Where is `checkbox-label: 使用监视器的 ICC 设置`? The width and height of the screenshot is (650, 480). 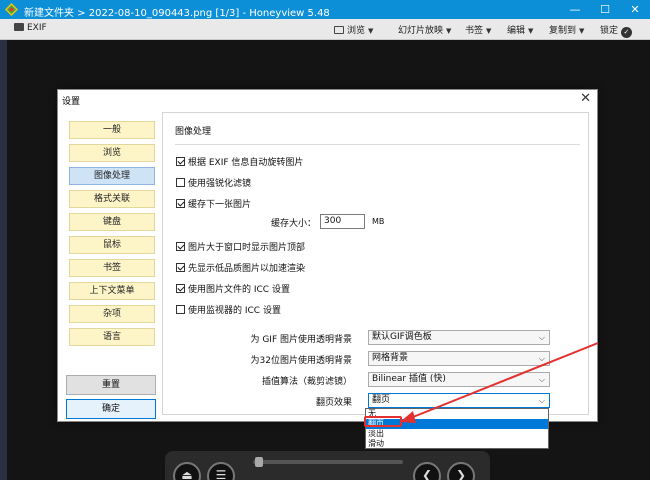
checkbox-label: 使用监视器的 ICC 设置 is located at coordinates (234, 311).